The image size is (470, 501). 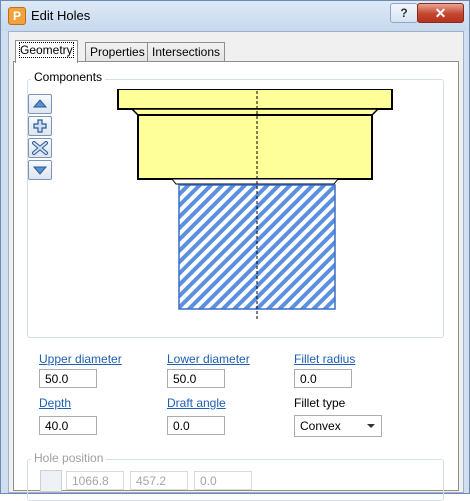 I want to click on depth-label: Depth, so click(x=55, y=403).